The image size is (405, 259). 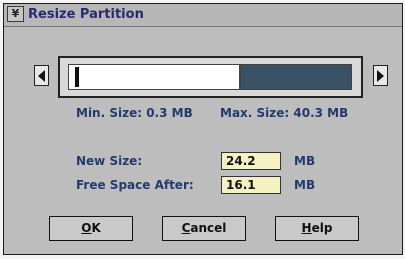 I want to click on dialog-title: Resize Partition, so click(x=86, y=14).